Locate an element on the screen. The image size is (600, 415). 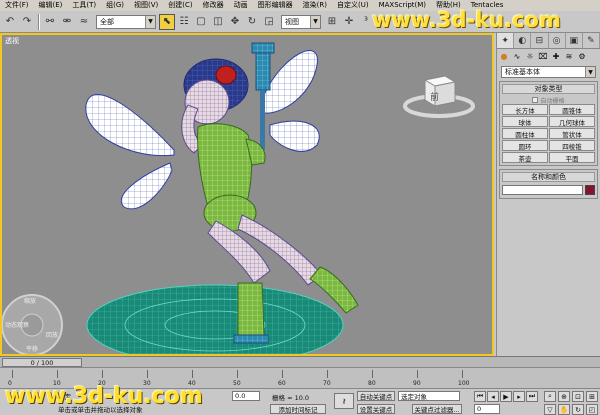
plane-button: 平面 is located at coordinates (572, 157).